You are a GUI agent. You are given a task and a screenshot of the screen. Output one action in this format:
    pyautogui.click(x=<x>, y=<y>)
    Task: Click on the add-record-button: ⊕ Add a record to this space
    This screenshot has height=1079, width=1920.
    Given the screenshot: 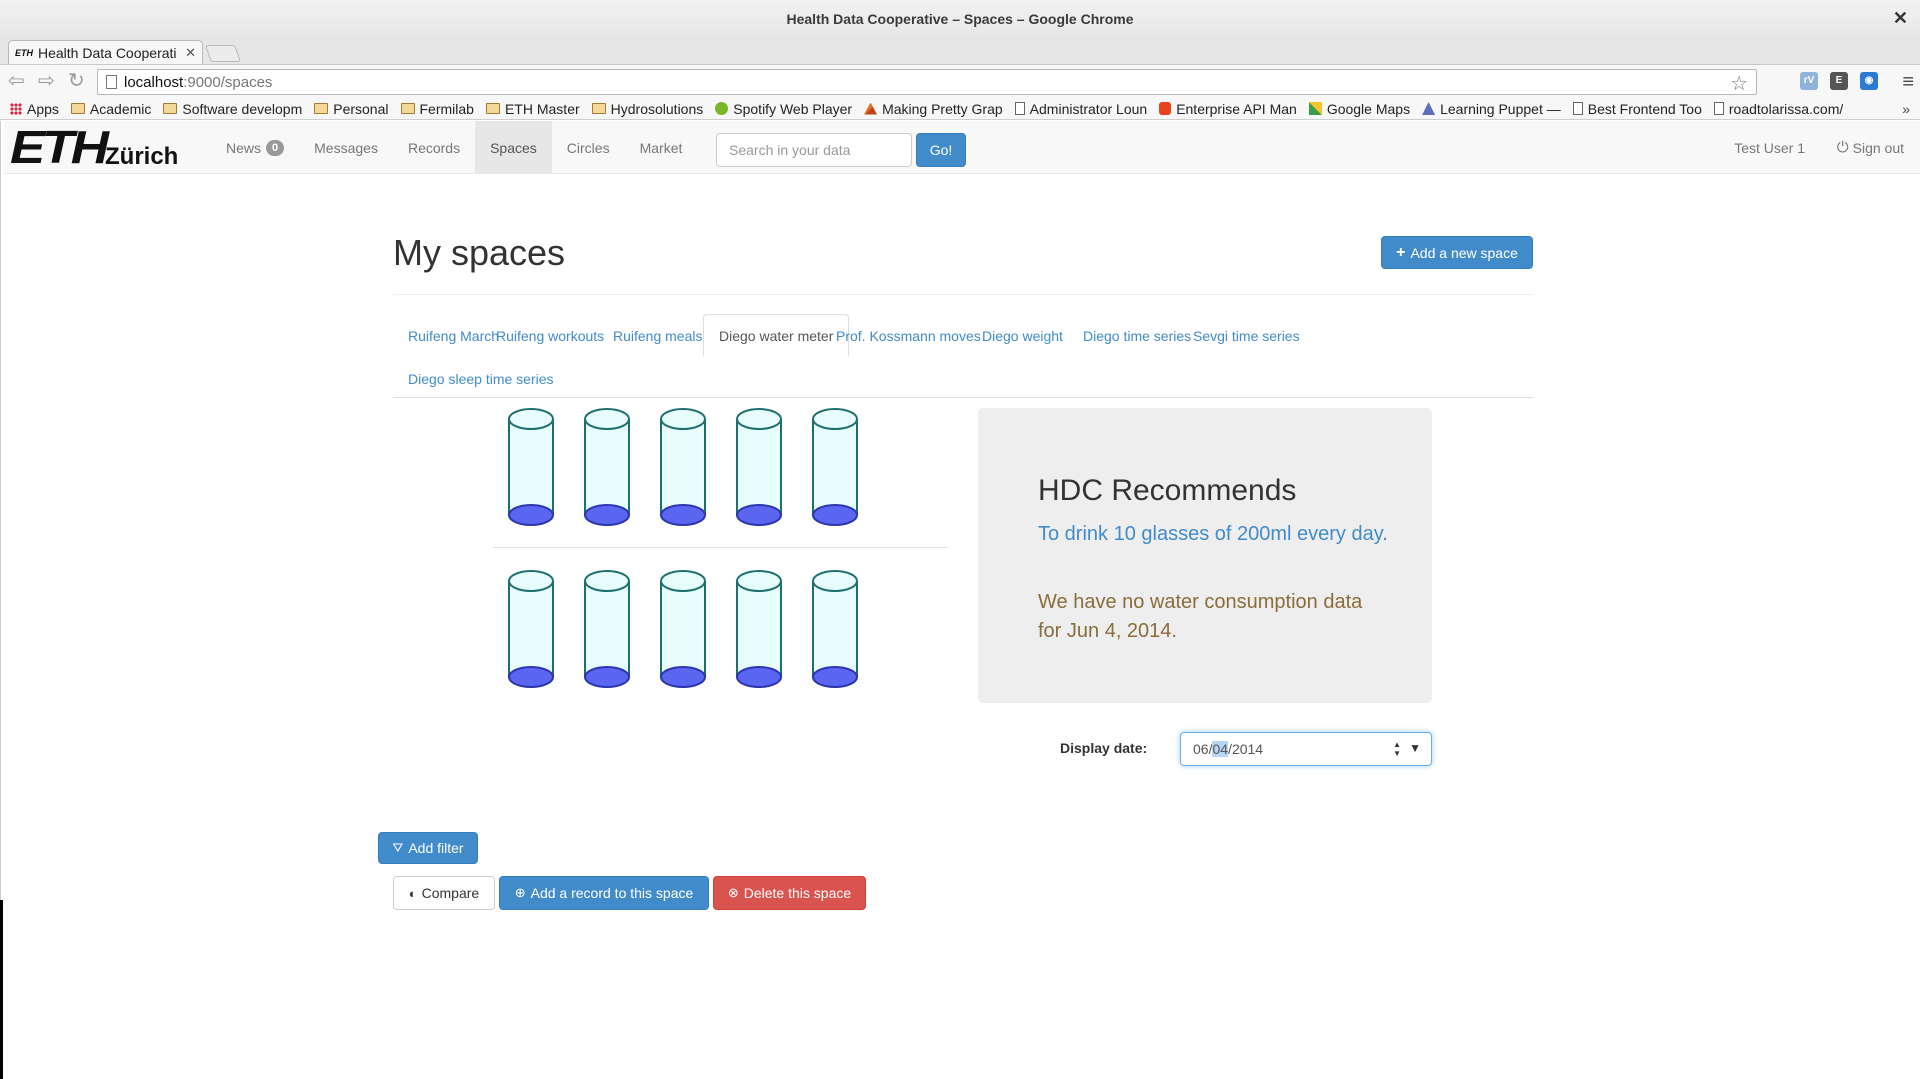 What is the action you would take?
    pyautogui.click(x=604, y=893)
    